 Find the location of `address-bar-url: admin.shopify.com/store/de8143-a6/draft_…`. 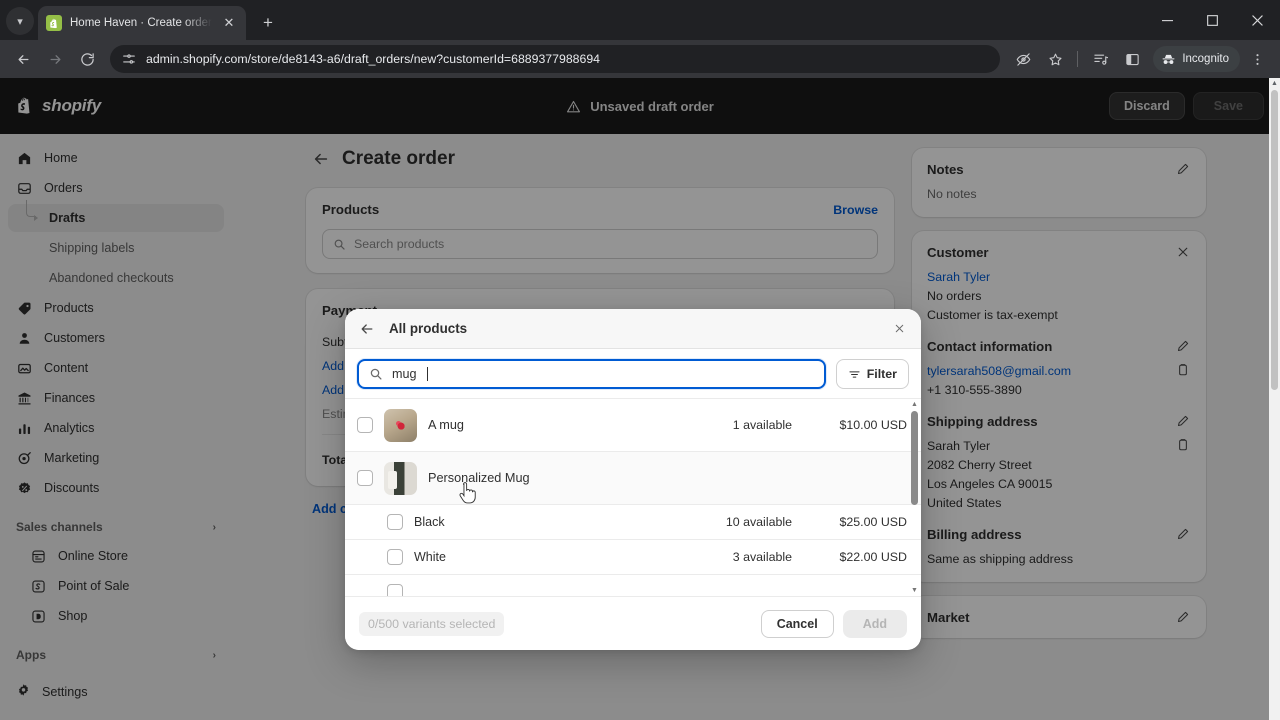

address-bar-url: admin.shopify.com/store/de8143-a6/draft_… is located at coordinates (373, 59).